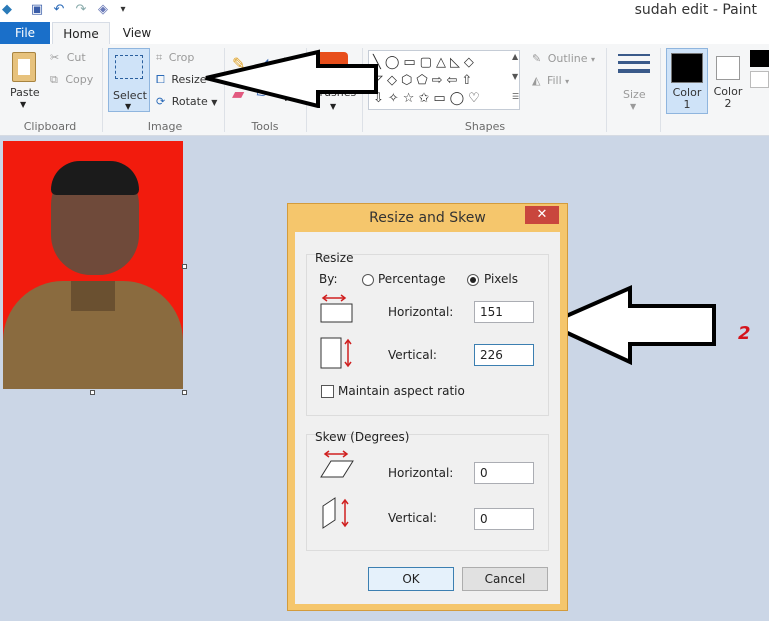  Describe the element at coordinates (504, 519) in the screenshot. I see `skew-vertical-input` at that location.